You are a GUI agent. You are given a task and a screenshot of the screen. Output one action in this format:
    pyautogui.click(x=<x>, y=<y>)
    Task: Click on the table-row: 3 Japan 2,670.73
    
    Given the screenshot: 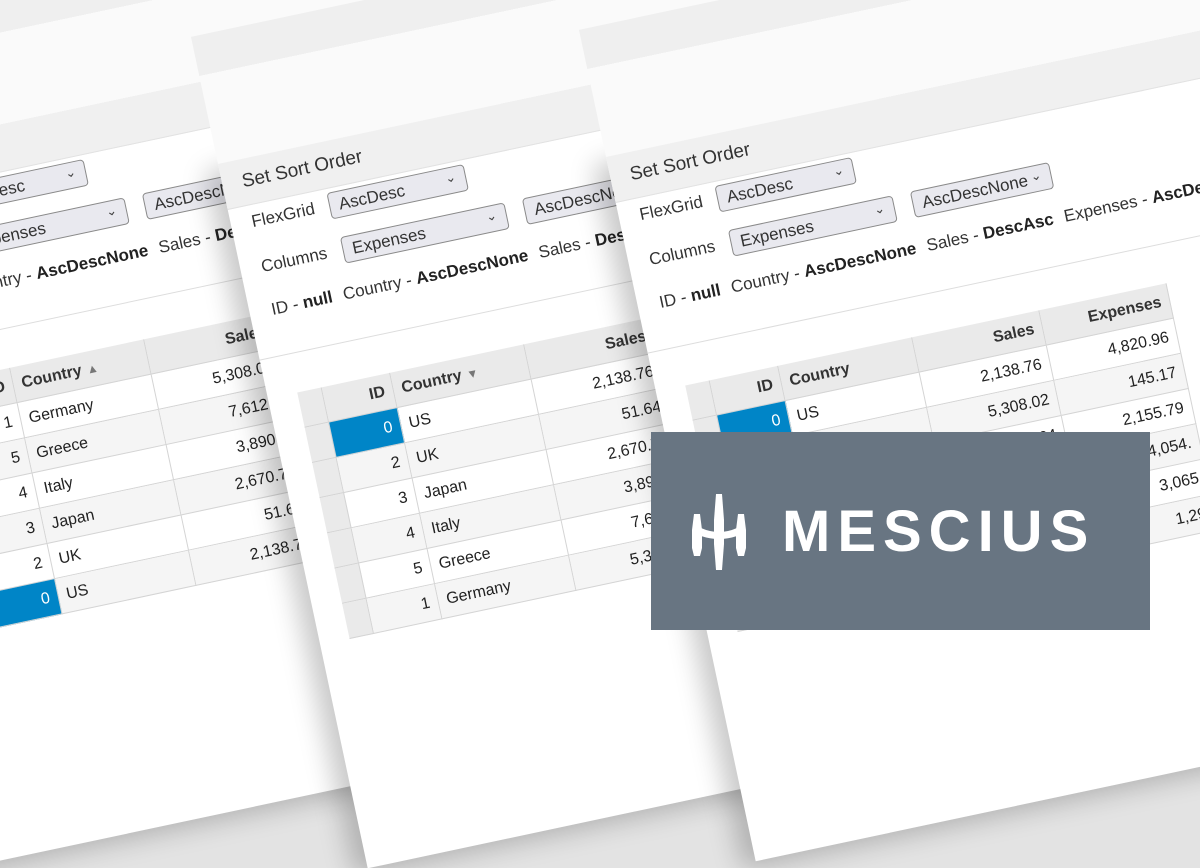 What is the action you would take?
    pyautogui.click(x=564, y=464)
    